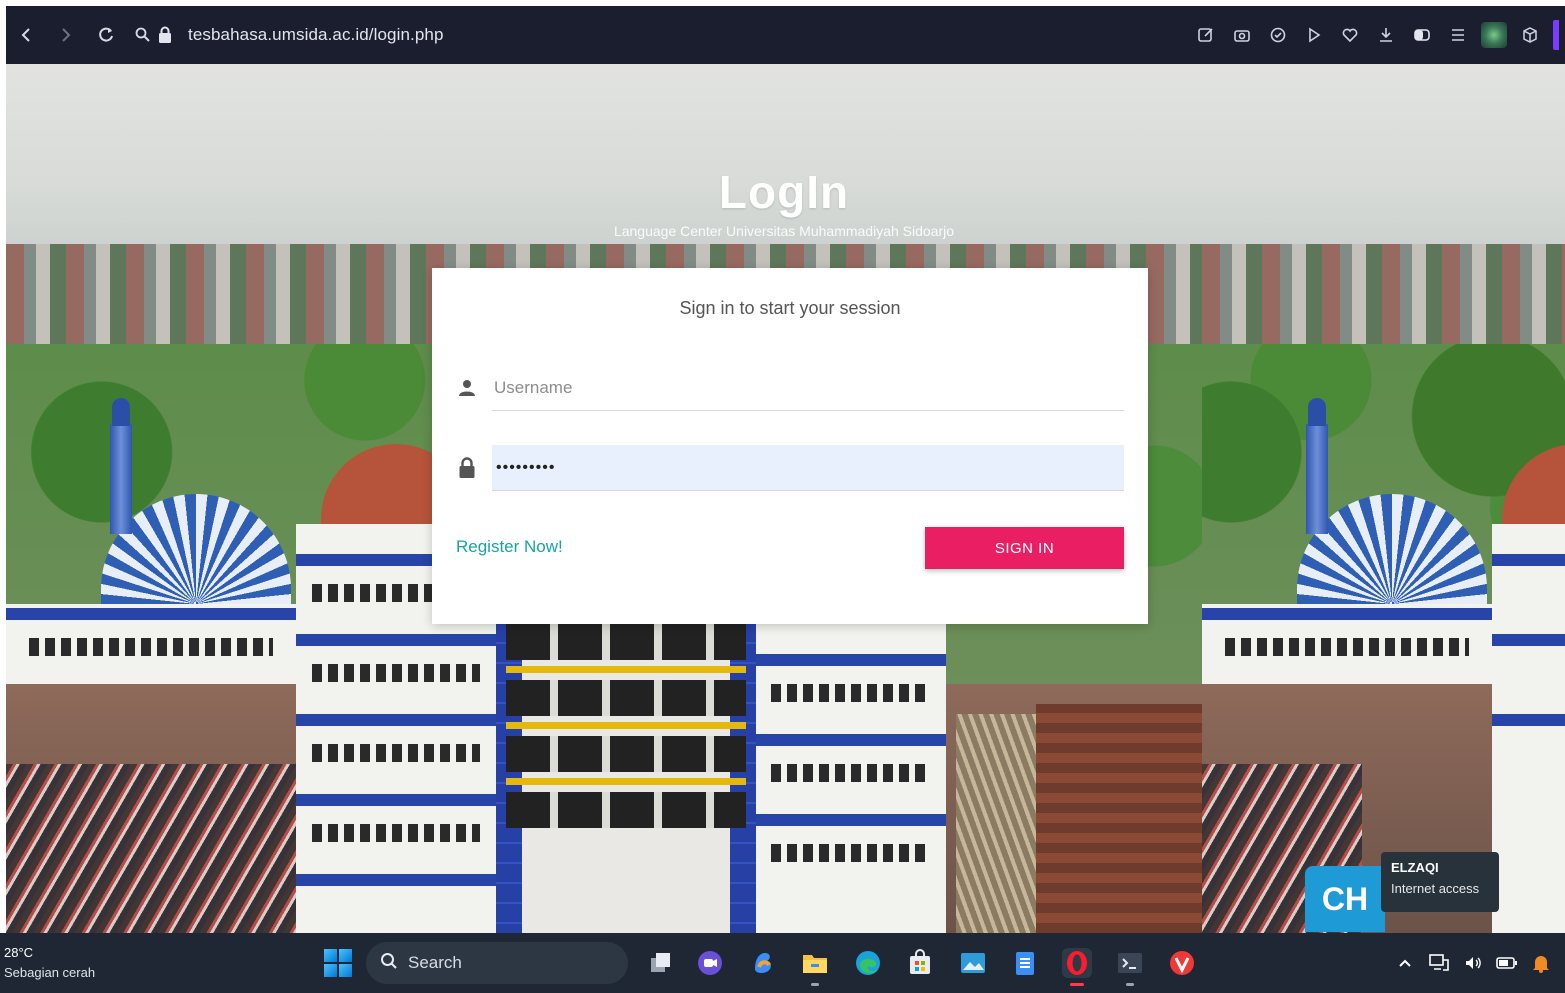 The width and height of the screenshot is (1565, 993). Describe the element at coordinates (1422, 35) in the screenshot. I see `toggle-icon` at that location.